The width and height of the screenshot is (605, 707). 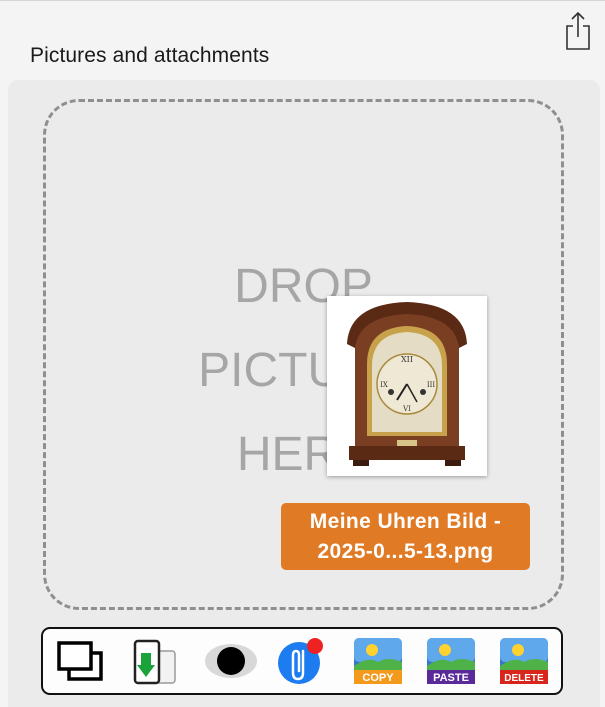 I want to click on svg-text: VI, so click(x=406, y=409).